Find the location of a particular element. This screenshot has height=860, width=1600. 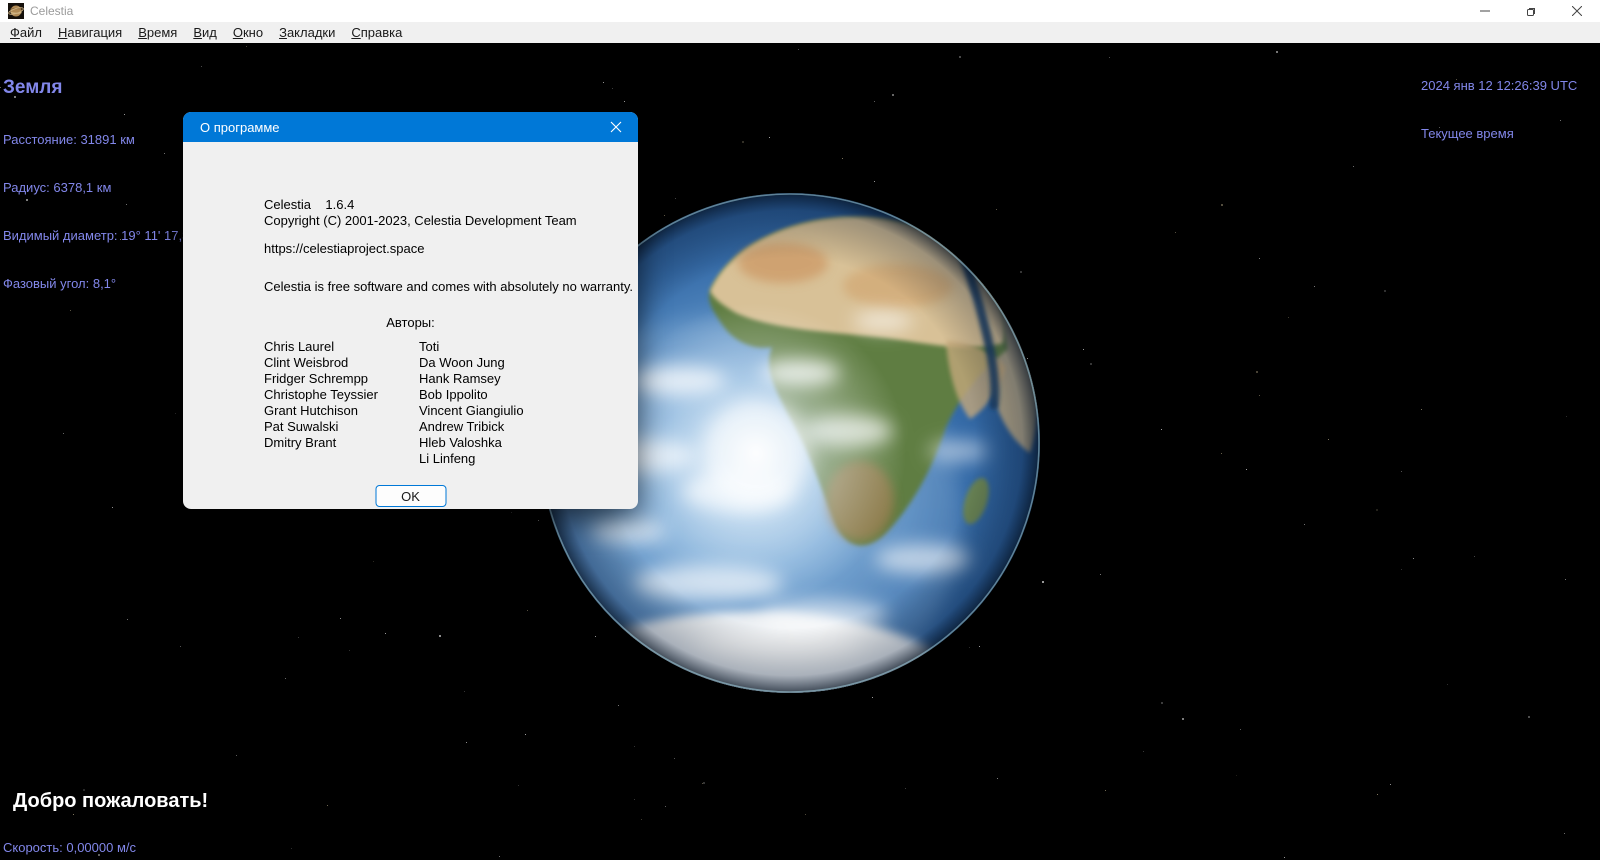

author-name: Chris Laurel is located at coordinates (299, 346).